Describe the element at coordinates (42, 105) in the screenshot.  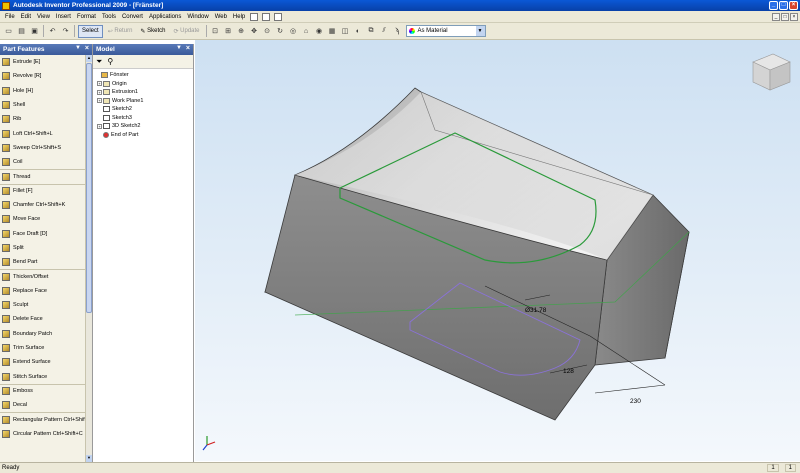
I see `feature-item: Shell` at that location.